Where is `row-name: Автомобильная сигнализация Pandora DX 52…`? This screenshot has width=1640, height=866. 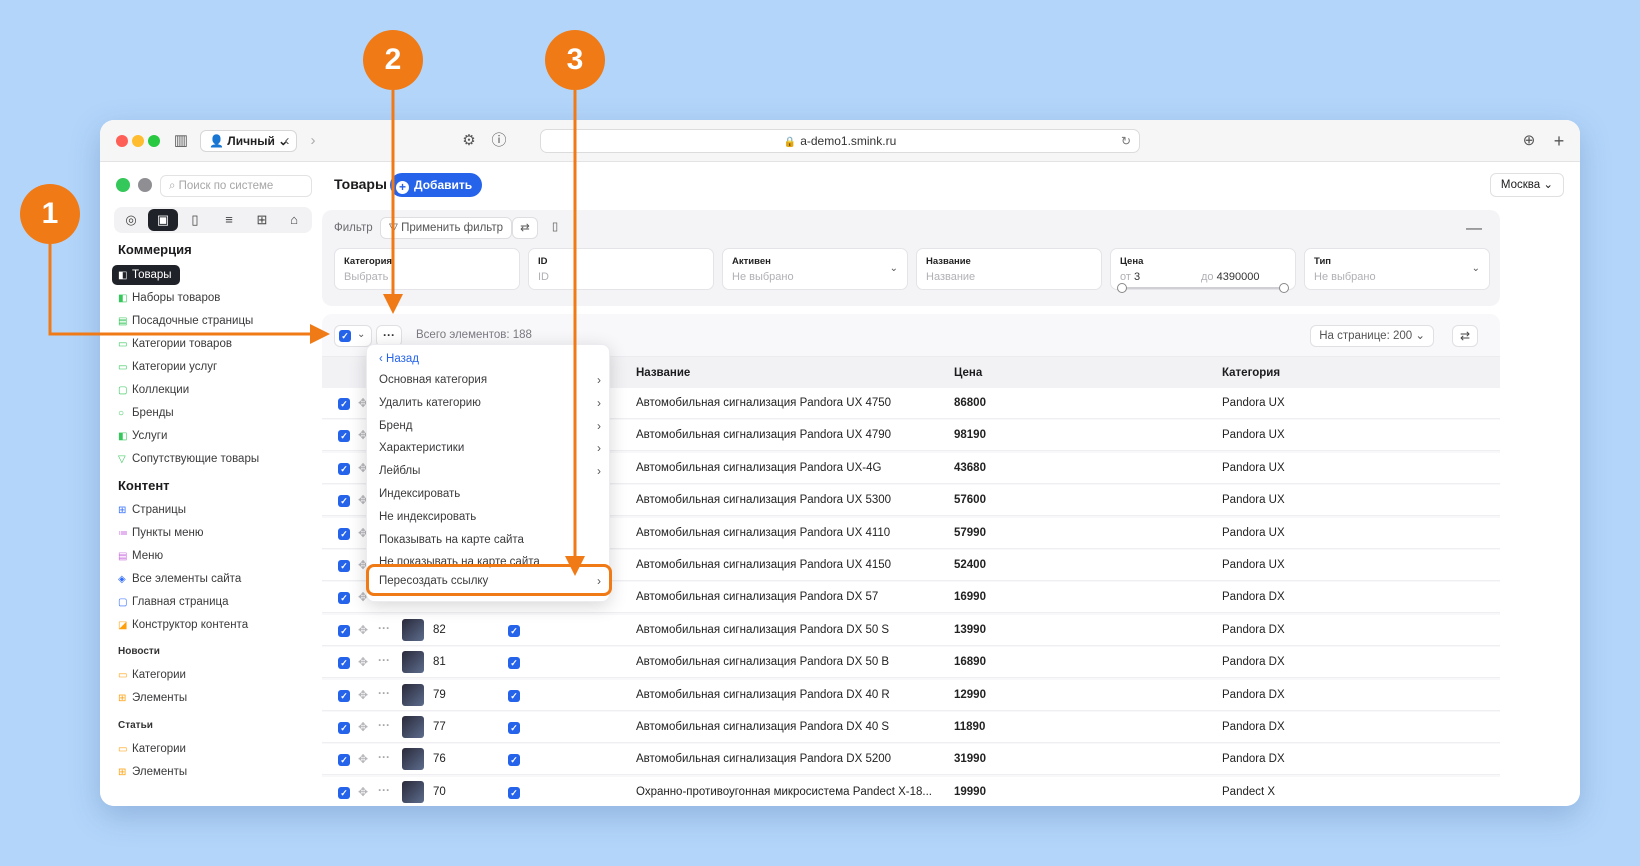
row-name: Автомобильная сигнализация Pandora DX 52… is located at coordinates (763, 759).